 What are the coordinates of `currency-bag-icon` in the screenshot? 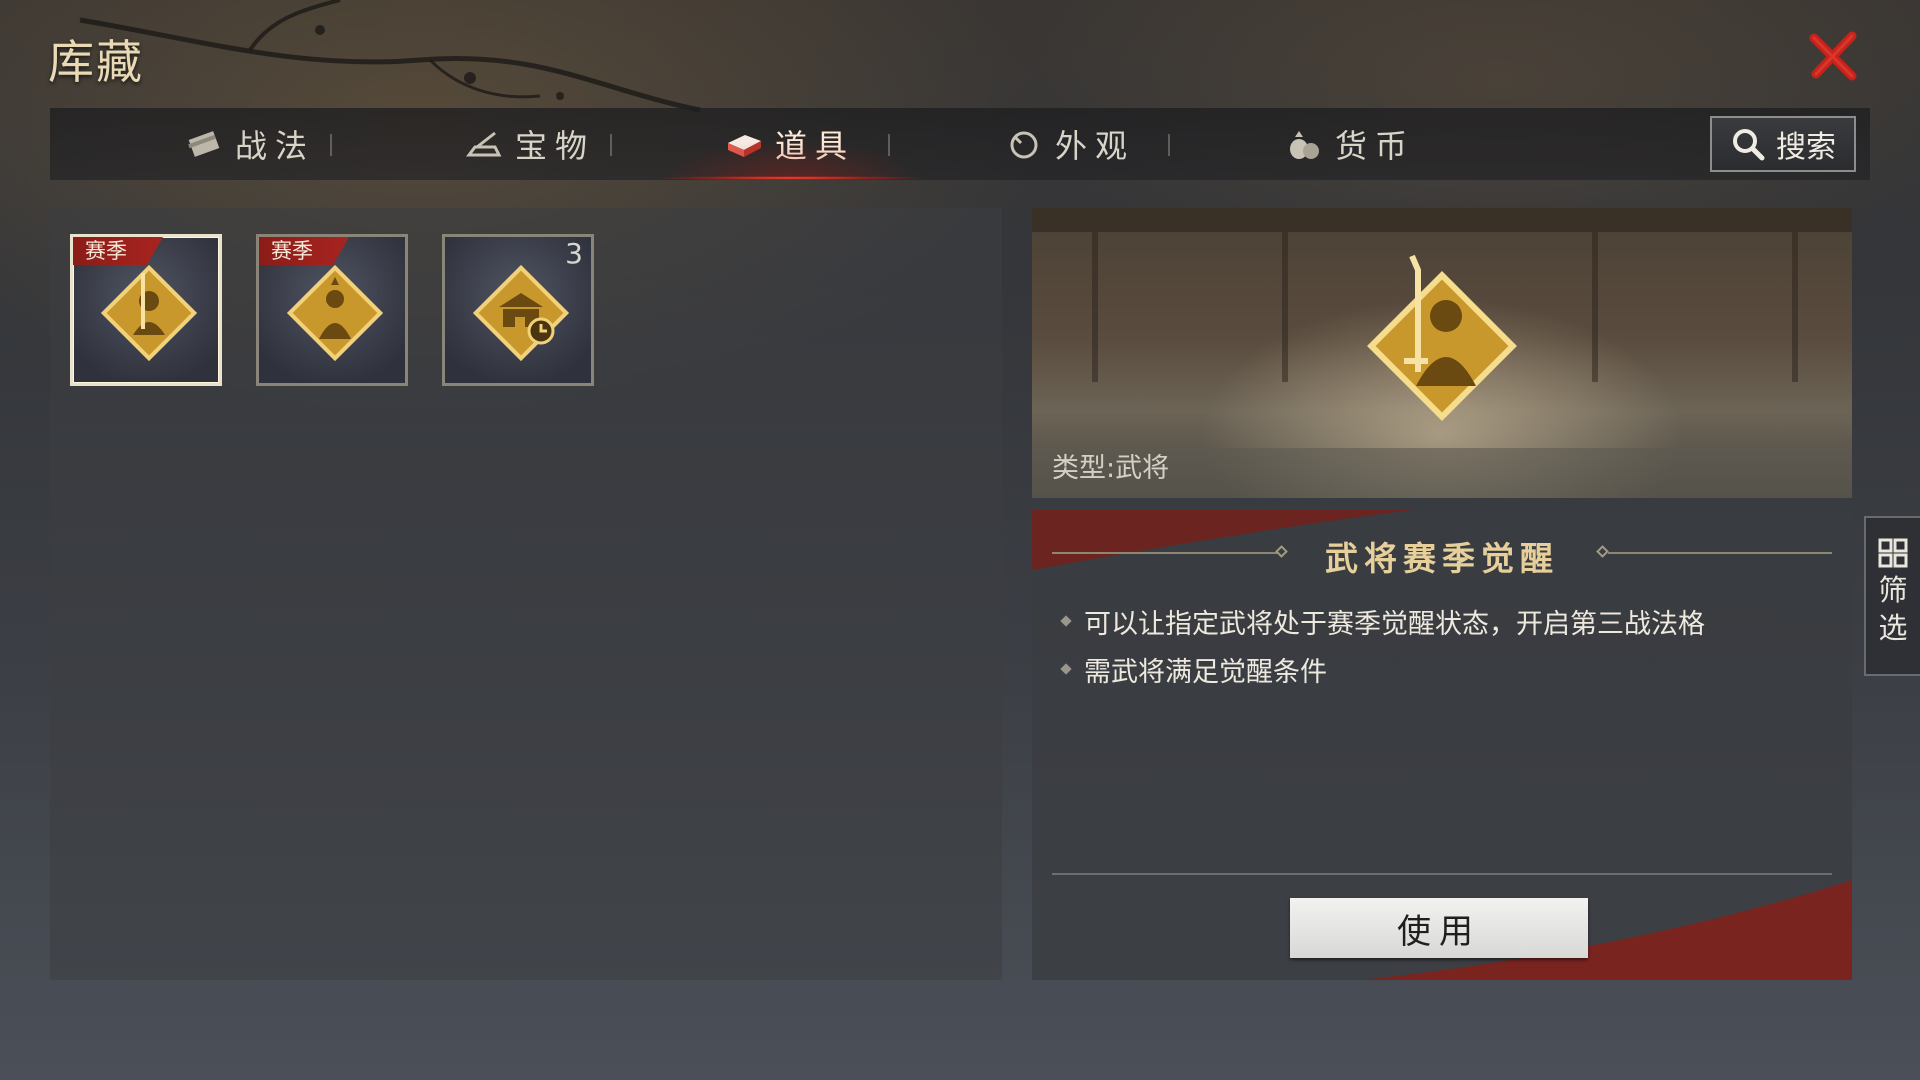 It's located at (1304, 145).